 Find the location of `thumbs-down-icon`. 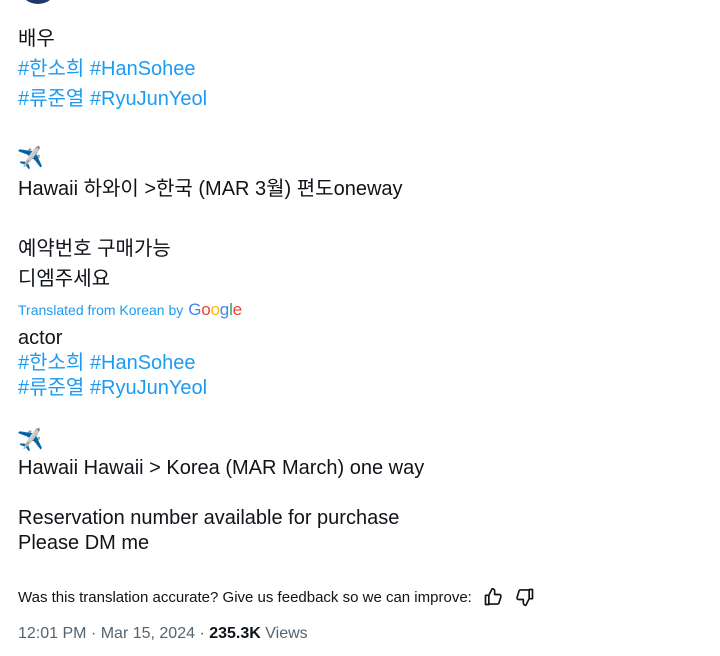

thumbs-down-icon is located at coordinates (525, 597).